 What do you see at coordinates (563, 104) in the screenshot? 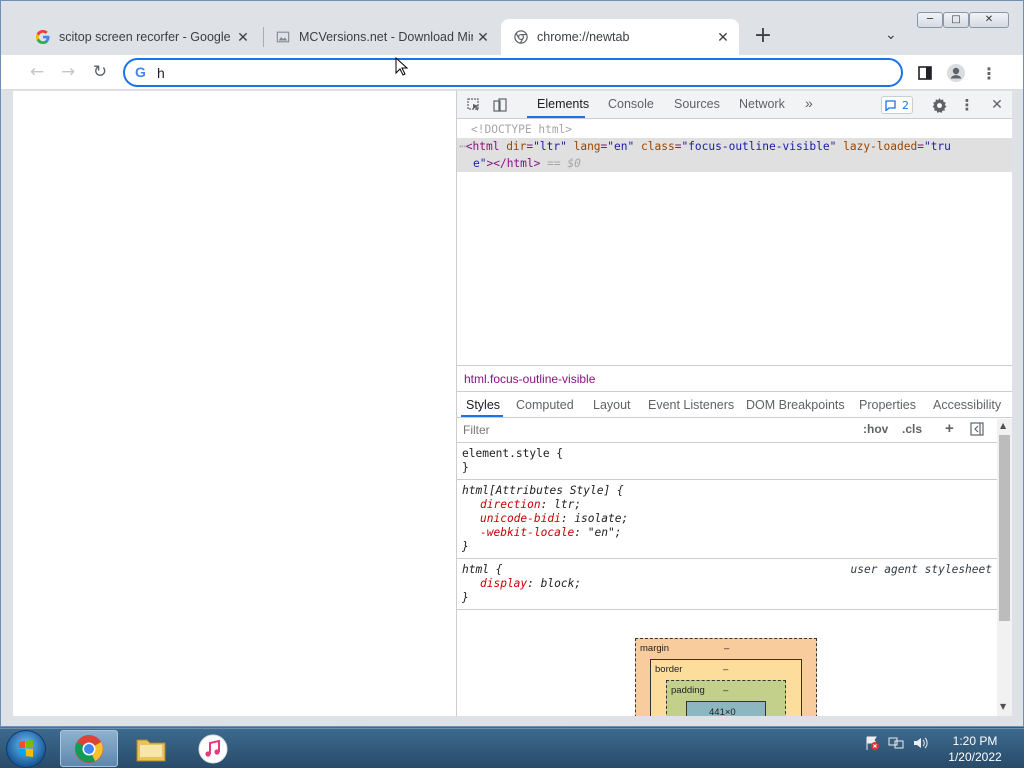
I see `tab-elements: Elements` at bounding box center [563, 104].